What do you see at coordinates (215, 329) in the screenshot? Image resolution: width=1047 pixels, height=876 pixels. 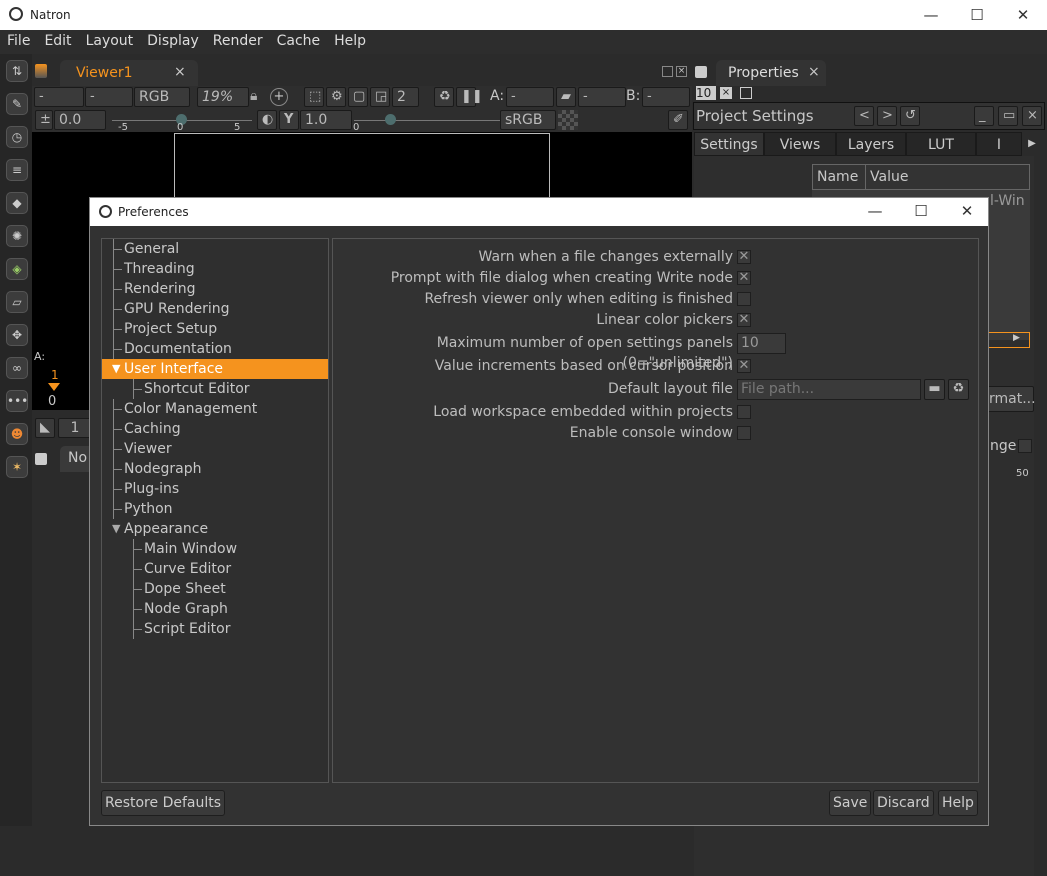 I see `tree-item: Project Setup` at bounding box center [215, 329].